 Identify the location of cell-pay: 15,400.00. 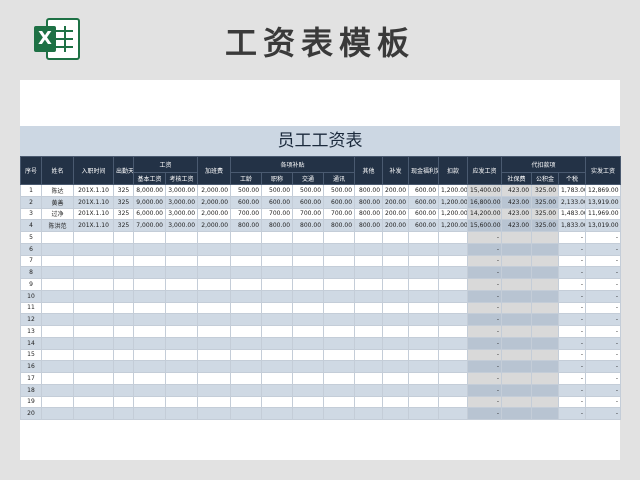
(485, 190).